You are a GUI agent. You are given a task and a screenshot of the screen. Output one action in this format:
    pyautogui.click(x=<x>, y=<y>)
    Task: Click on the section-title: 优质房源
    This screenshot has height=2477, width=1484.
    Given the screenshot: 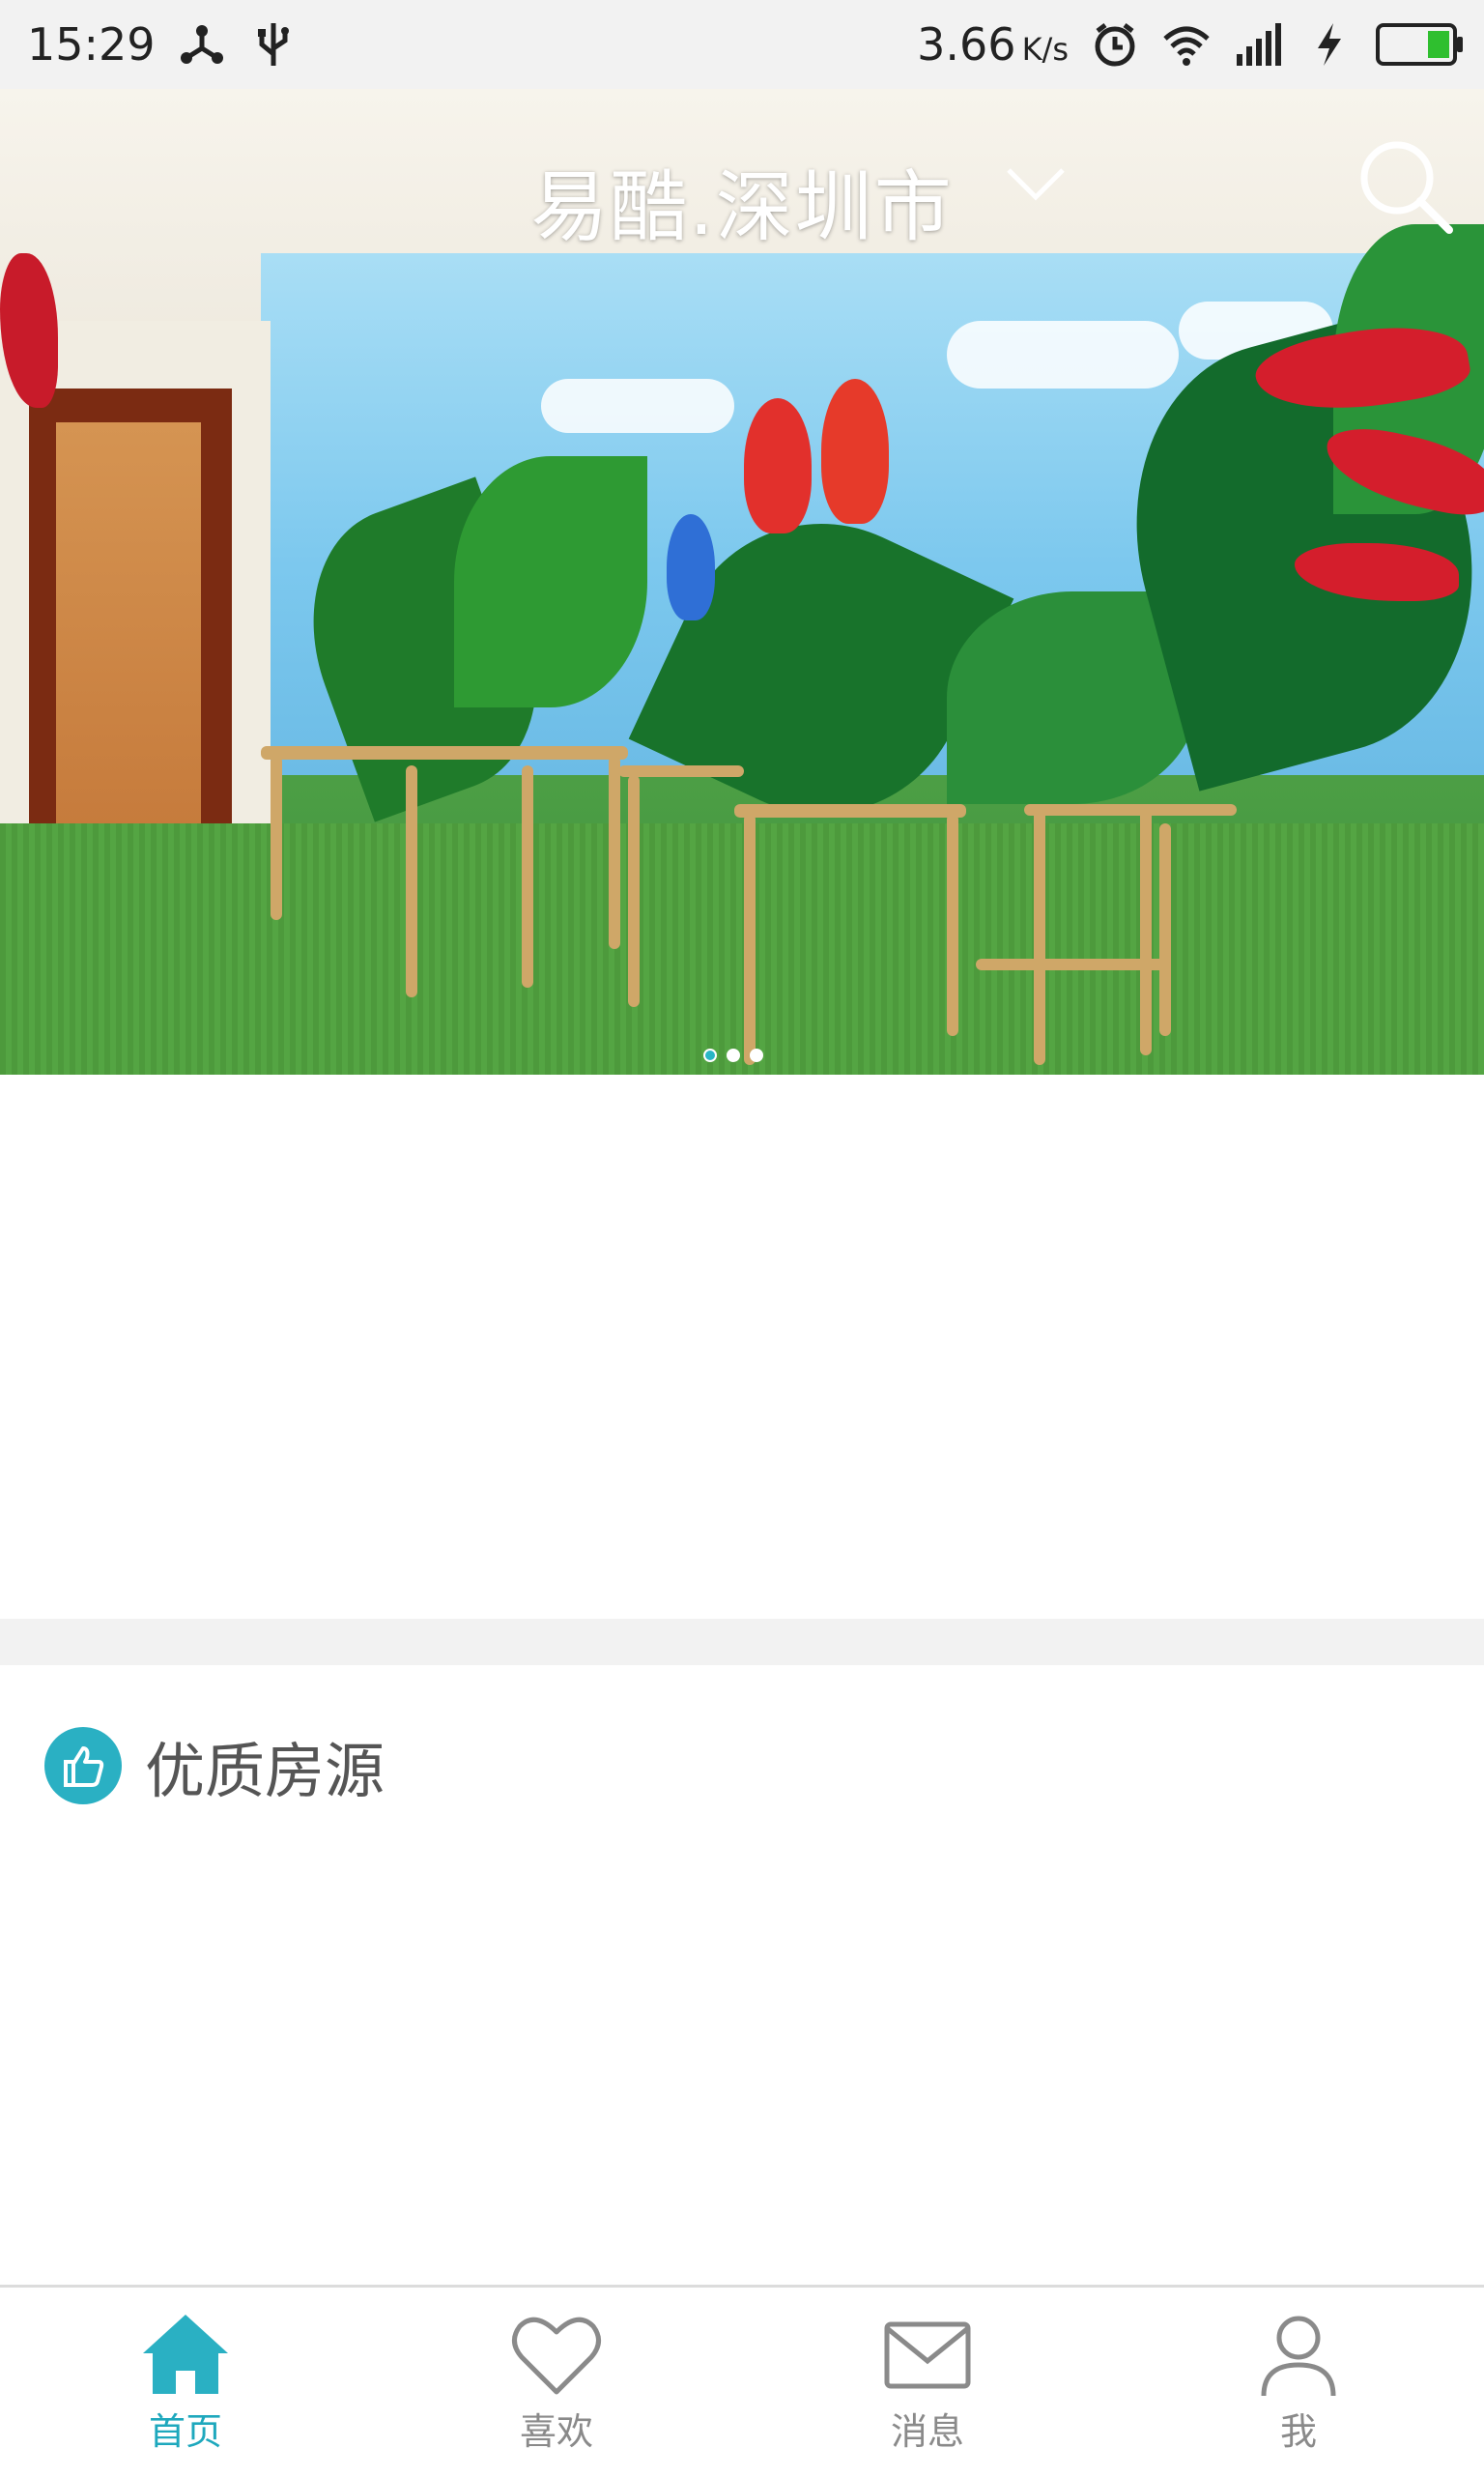 What is the action you would take?
    pyautogui.click(x=265, y=1771)
    